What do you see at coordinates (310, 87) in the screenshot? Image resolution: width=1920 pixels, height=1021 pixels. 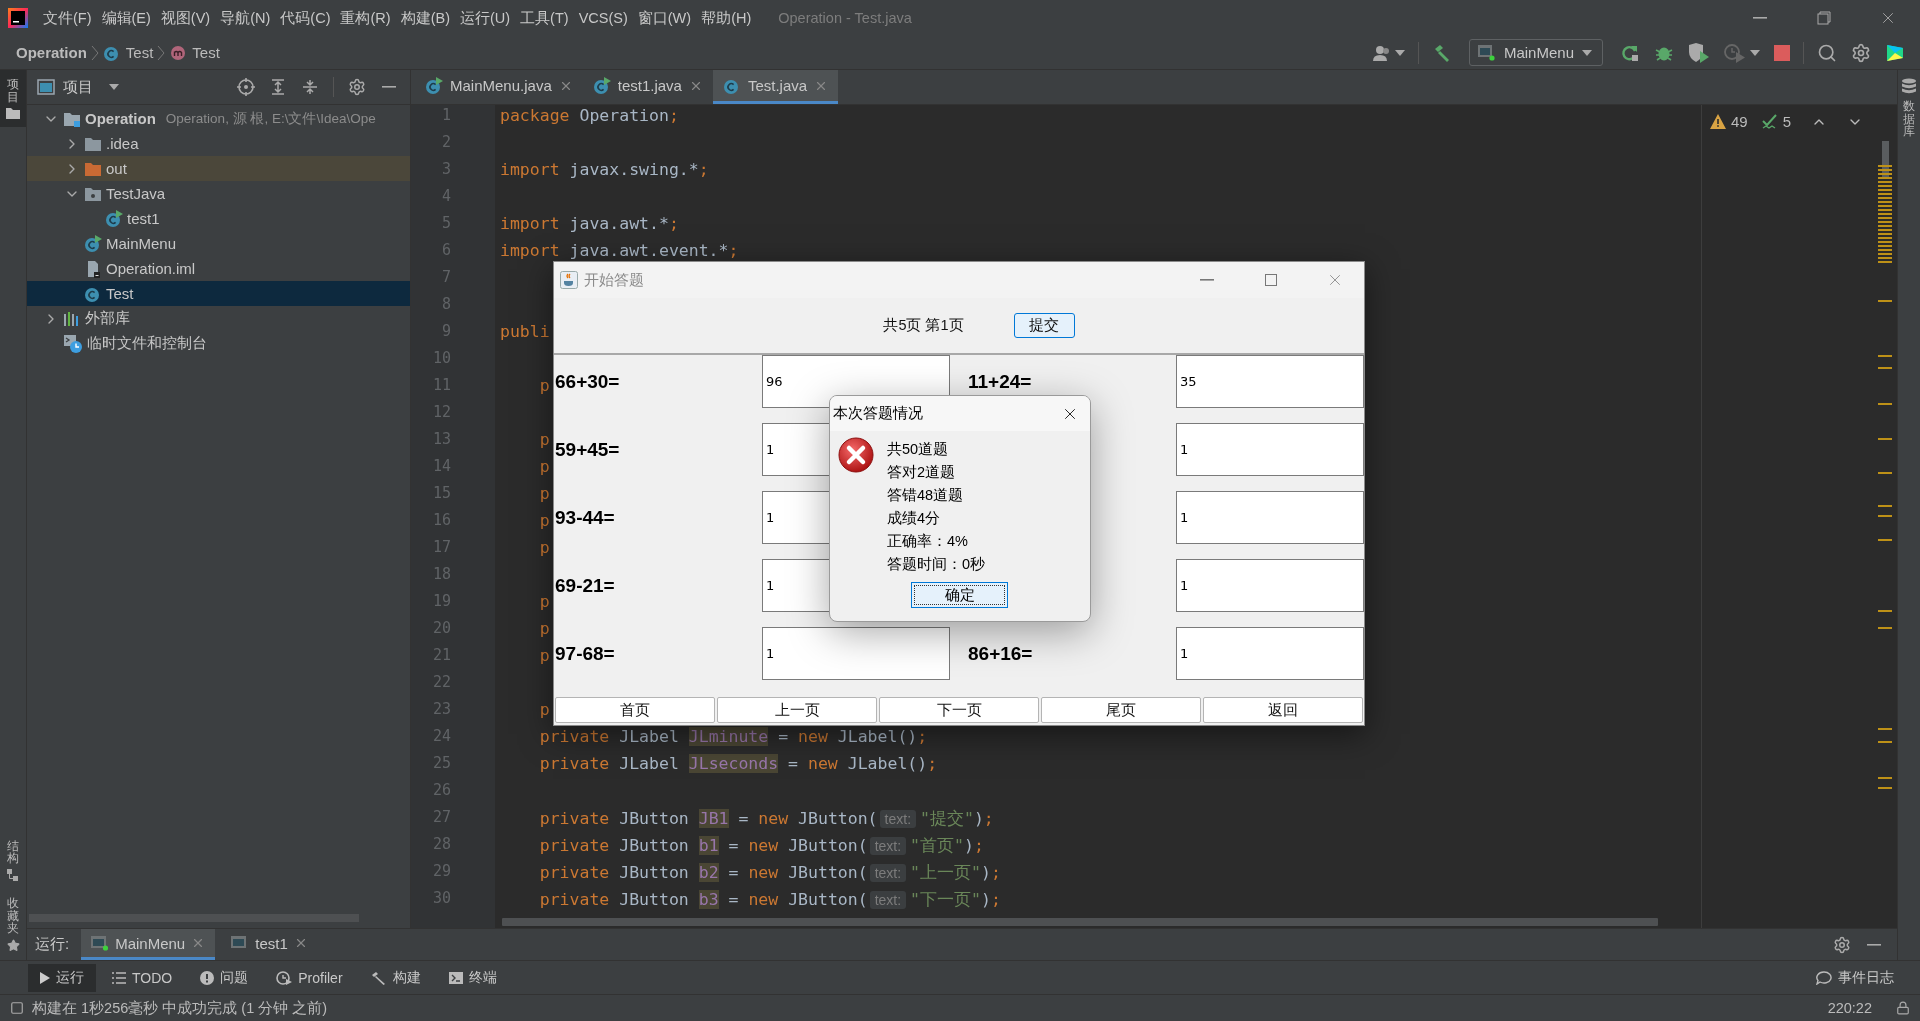 I see `collapse-all-icon` at bounding box center [310, 87].